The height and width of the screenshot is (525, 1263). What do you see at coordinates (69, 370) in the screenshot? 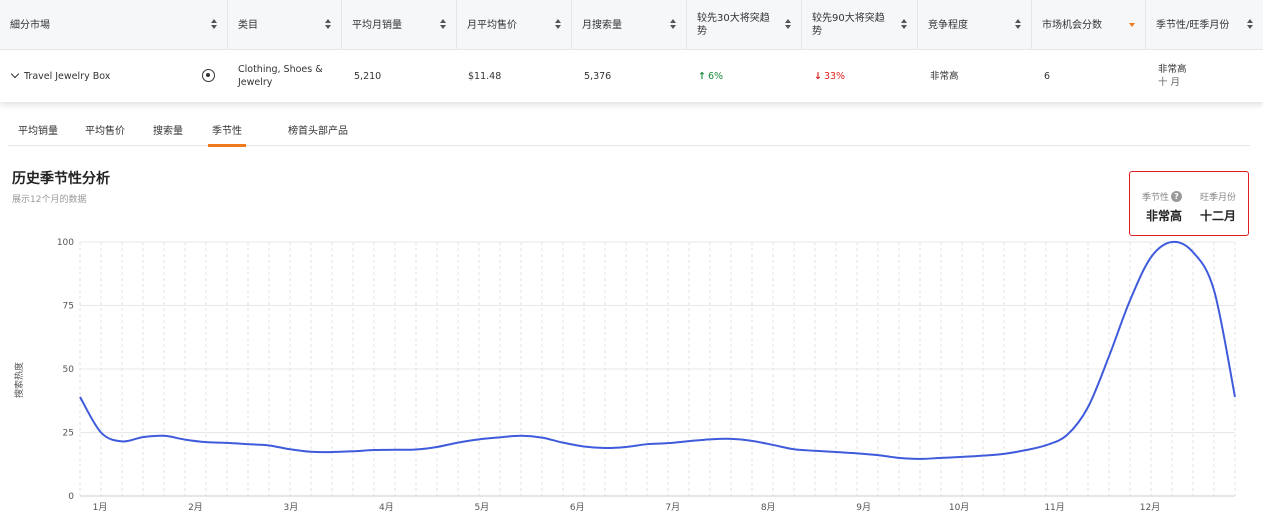
I see `y-tick-label: 50` at bounding box center [69, 370].